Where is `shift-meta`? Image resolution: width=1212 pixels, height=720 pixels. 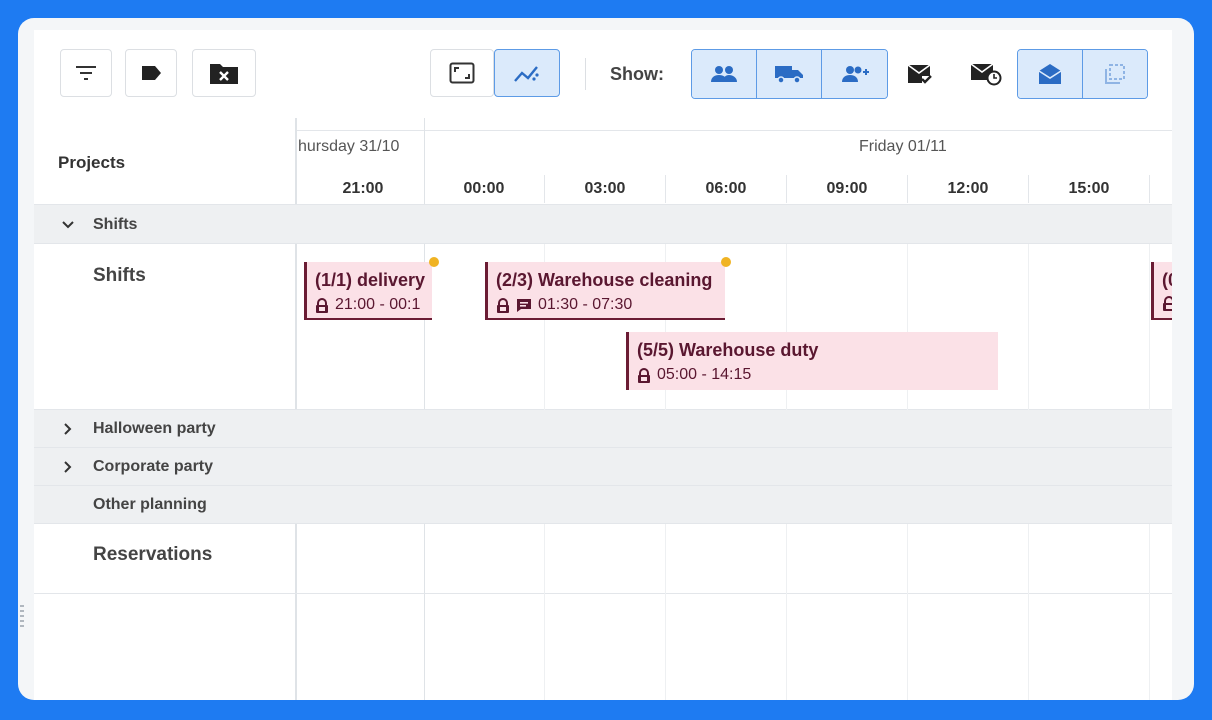 shift-meta is located at coordinates (1167, 303).